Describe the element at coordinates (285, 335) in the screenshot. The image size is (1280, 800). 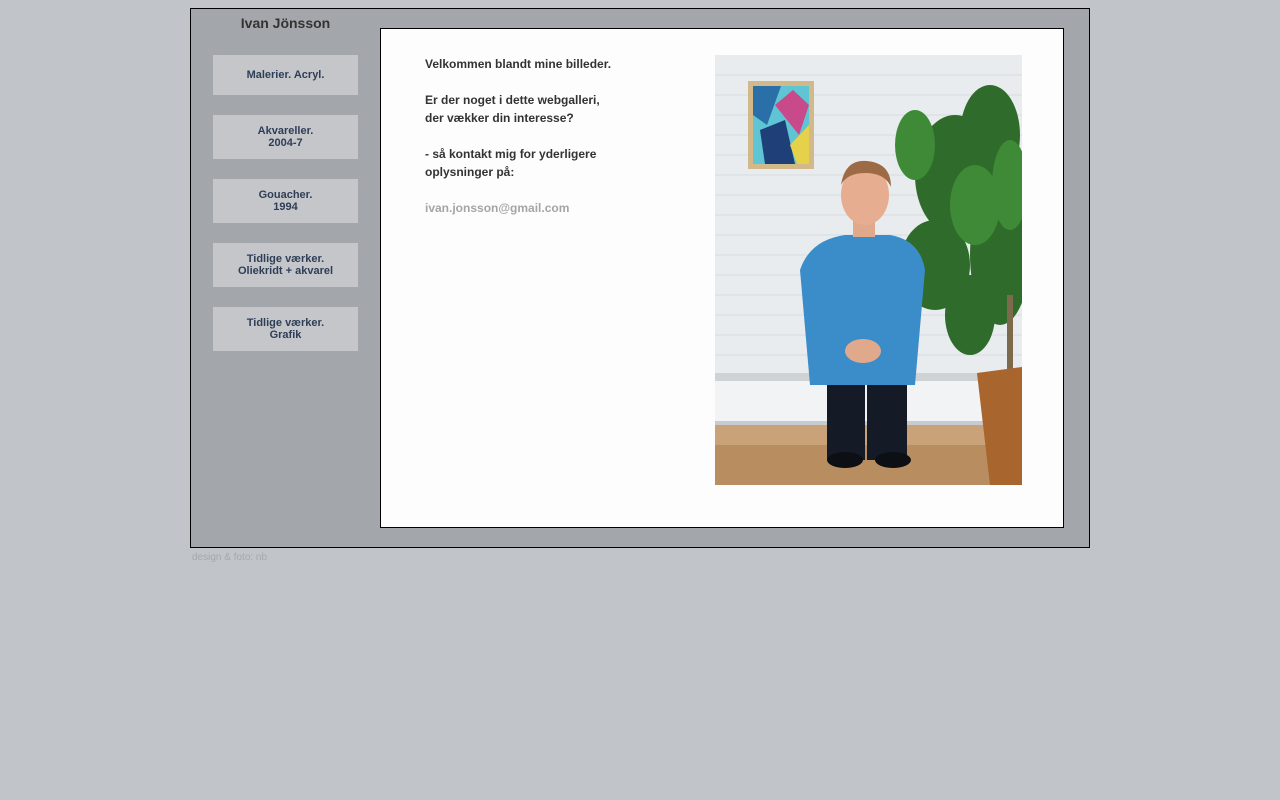
I see `nav-button-sublabel: Grafik` at that location.